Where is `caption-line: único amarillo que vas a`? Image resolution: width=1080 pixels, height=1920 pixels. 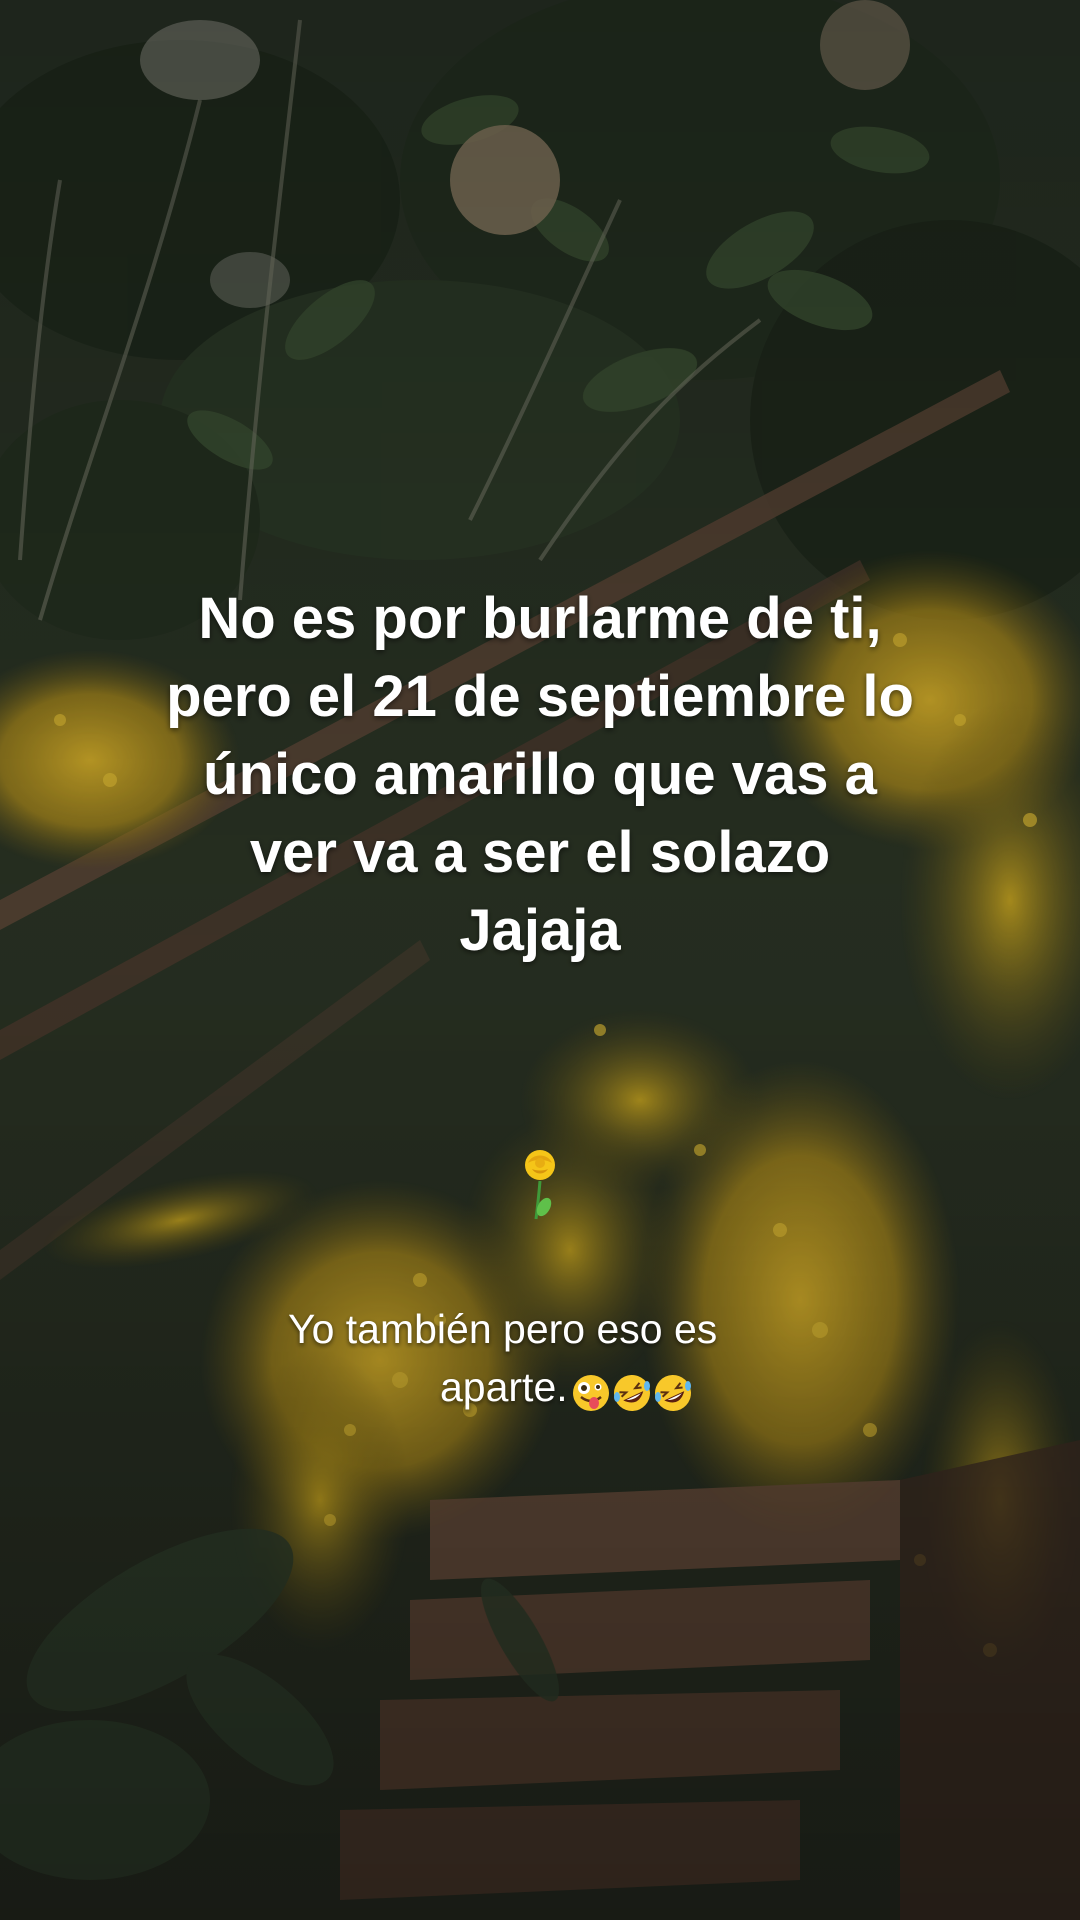 caption-line: único amarillo que vas a is located at coordinates (540, 774).